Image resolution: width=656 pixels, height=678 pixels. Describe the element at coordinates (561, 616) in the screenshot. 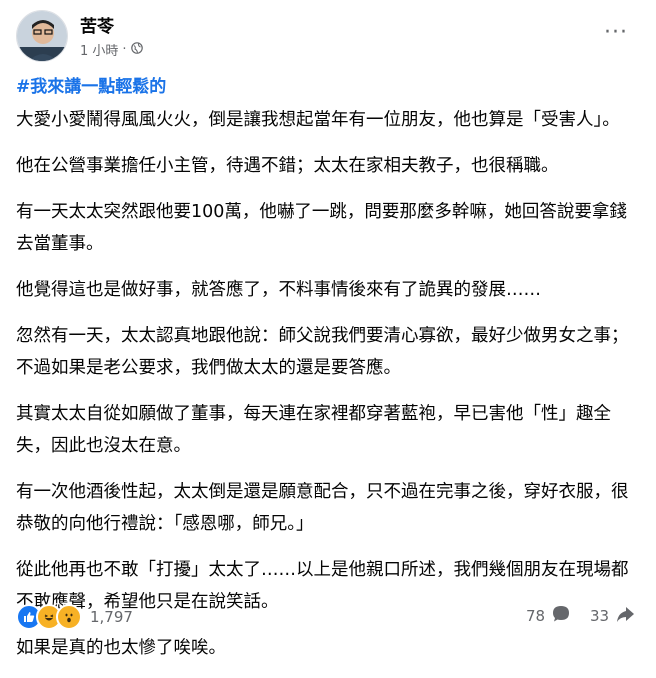

I see `comment-icon` at that location.